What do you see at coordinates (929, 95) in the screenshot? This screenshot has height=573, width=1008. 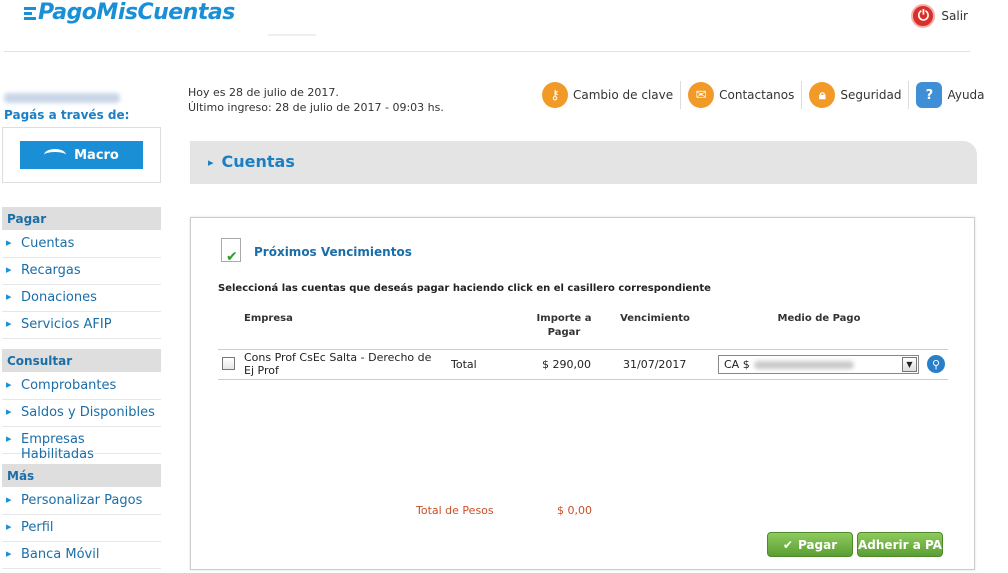 I see `help-icon: ?` at bounding box center [929, 95].